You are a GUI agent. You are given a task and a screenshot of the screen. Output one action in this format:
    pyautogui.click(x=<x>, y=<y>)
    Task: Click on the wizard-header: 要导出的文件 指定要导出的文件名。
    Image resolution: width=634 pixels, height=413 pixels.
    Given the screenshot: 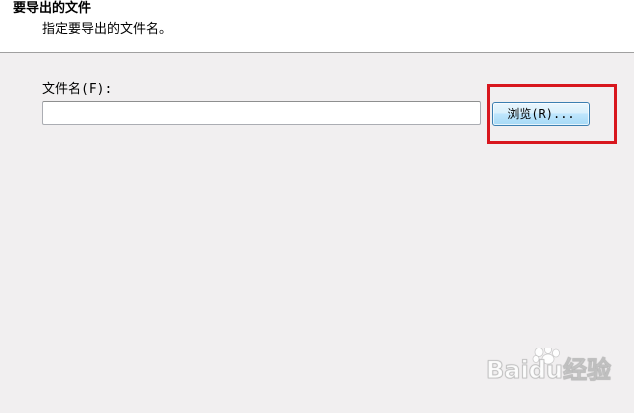 What is the action you would take?
    pyautogui.click(x=317, y=26)
    